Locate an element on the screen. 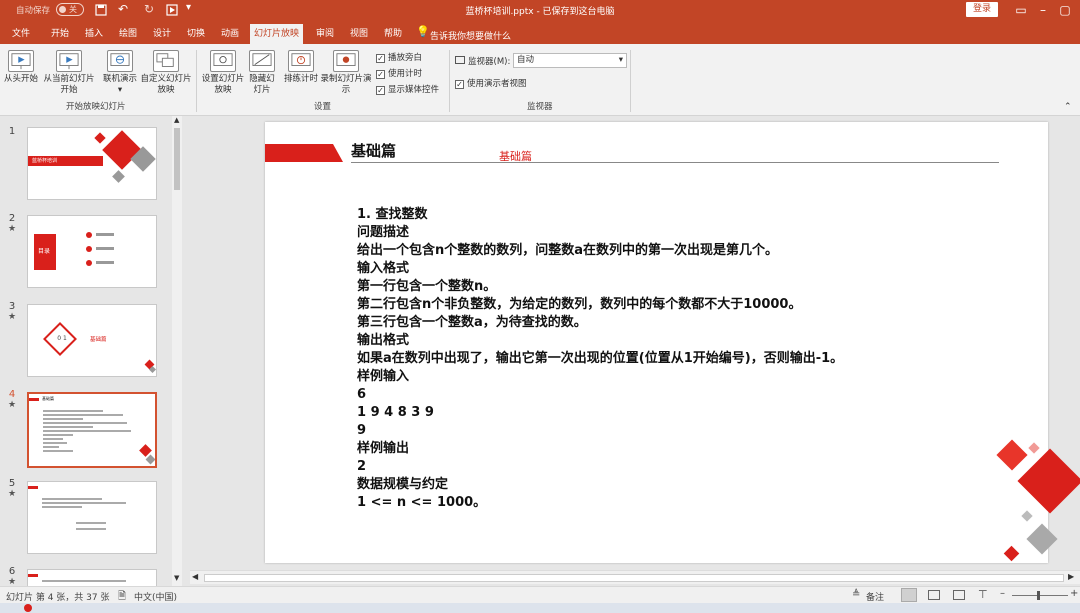 Image resolution: width=1080 pixels, height=613 pixels. scroll-left-icon: ◀ is located at coordinates (195, 576).